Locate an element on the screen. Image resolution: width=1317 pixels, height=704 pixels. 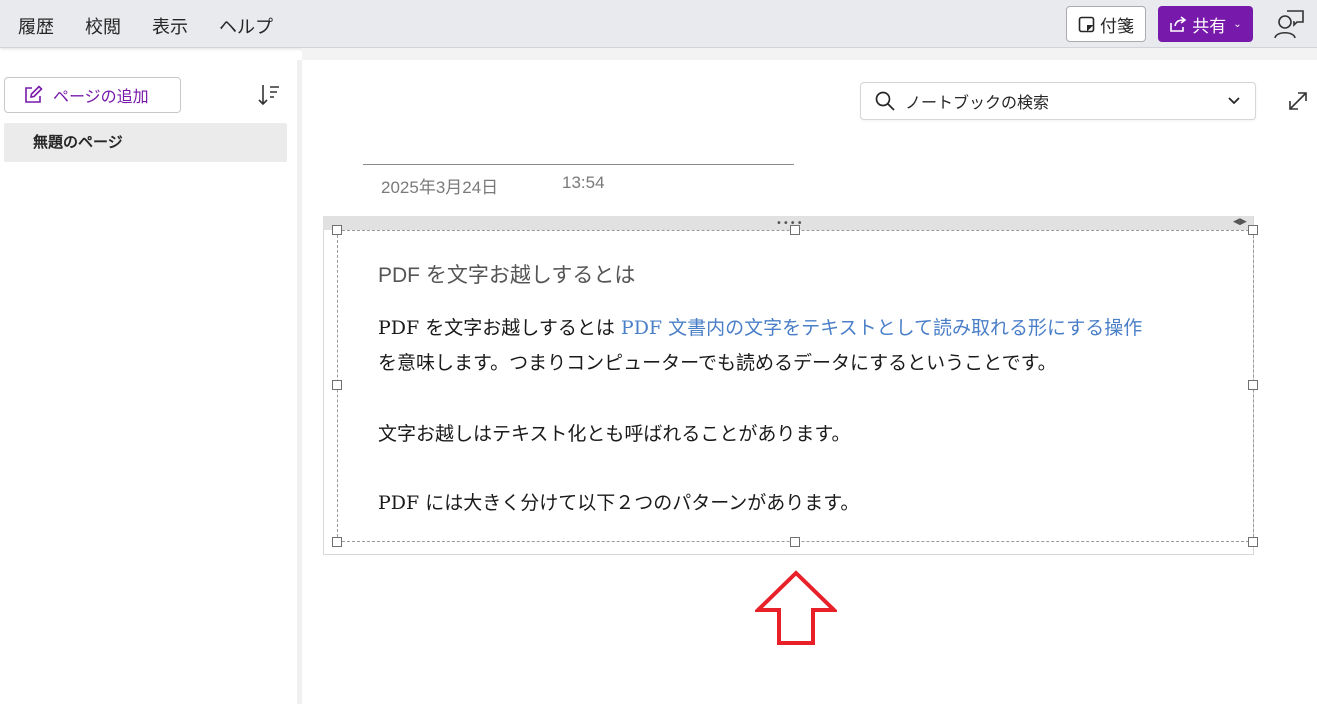
note-paragraph: PDF には大きく分けて以下２つのパターンがあります。 is located at coordinates (618, 501).